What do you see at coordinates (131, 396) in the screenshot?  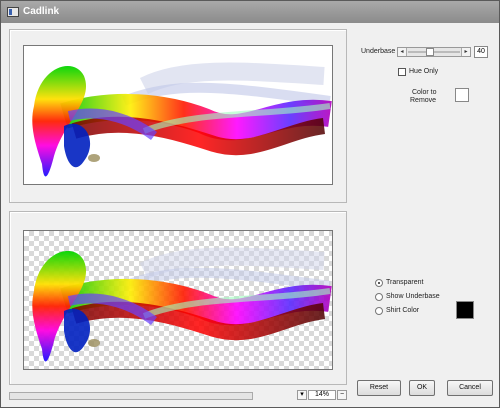 I see `horizontal-scrollbar` at bounding box center [131, 396].